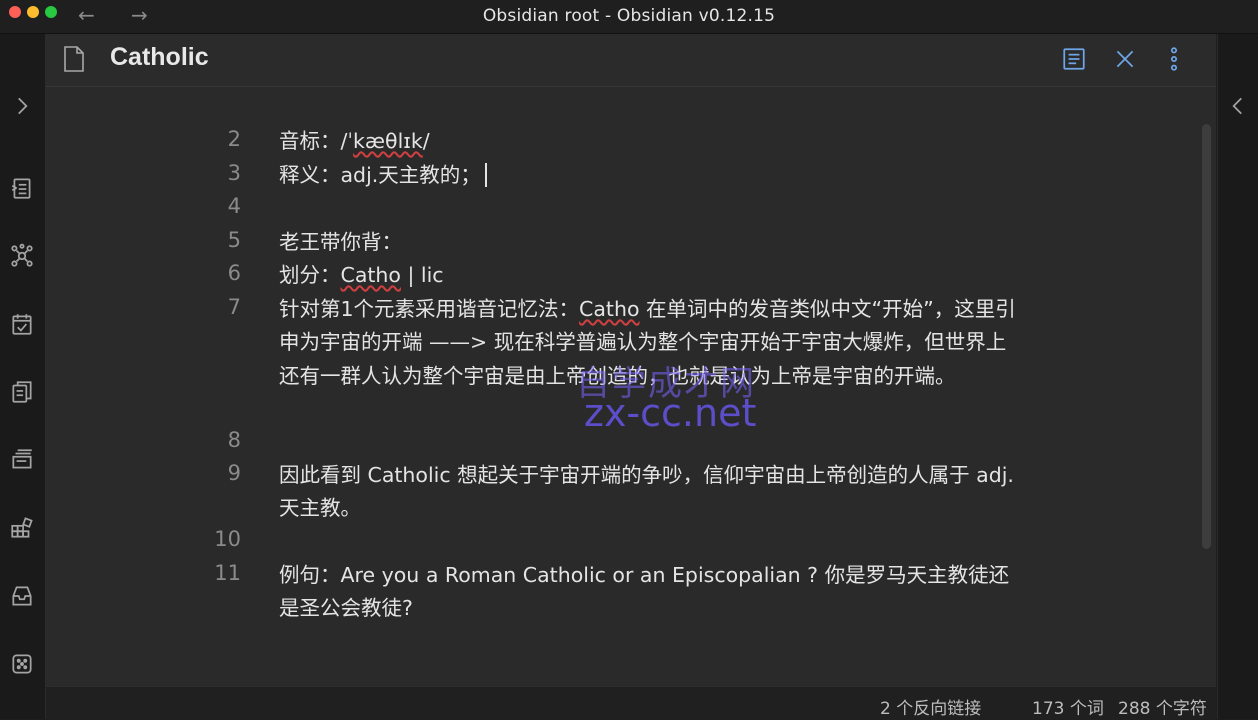 The height and width of the screenshot is (720, 1258). What do you see at coordinates (227, 539) in the screenshot?
I see `line-number: 10` at bounding box center [227, 539].